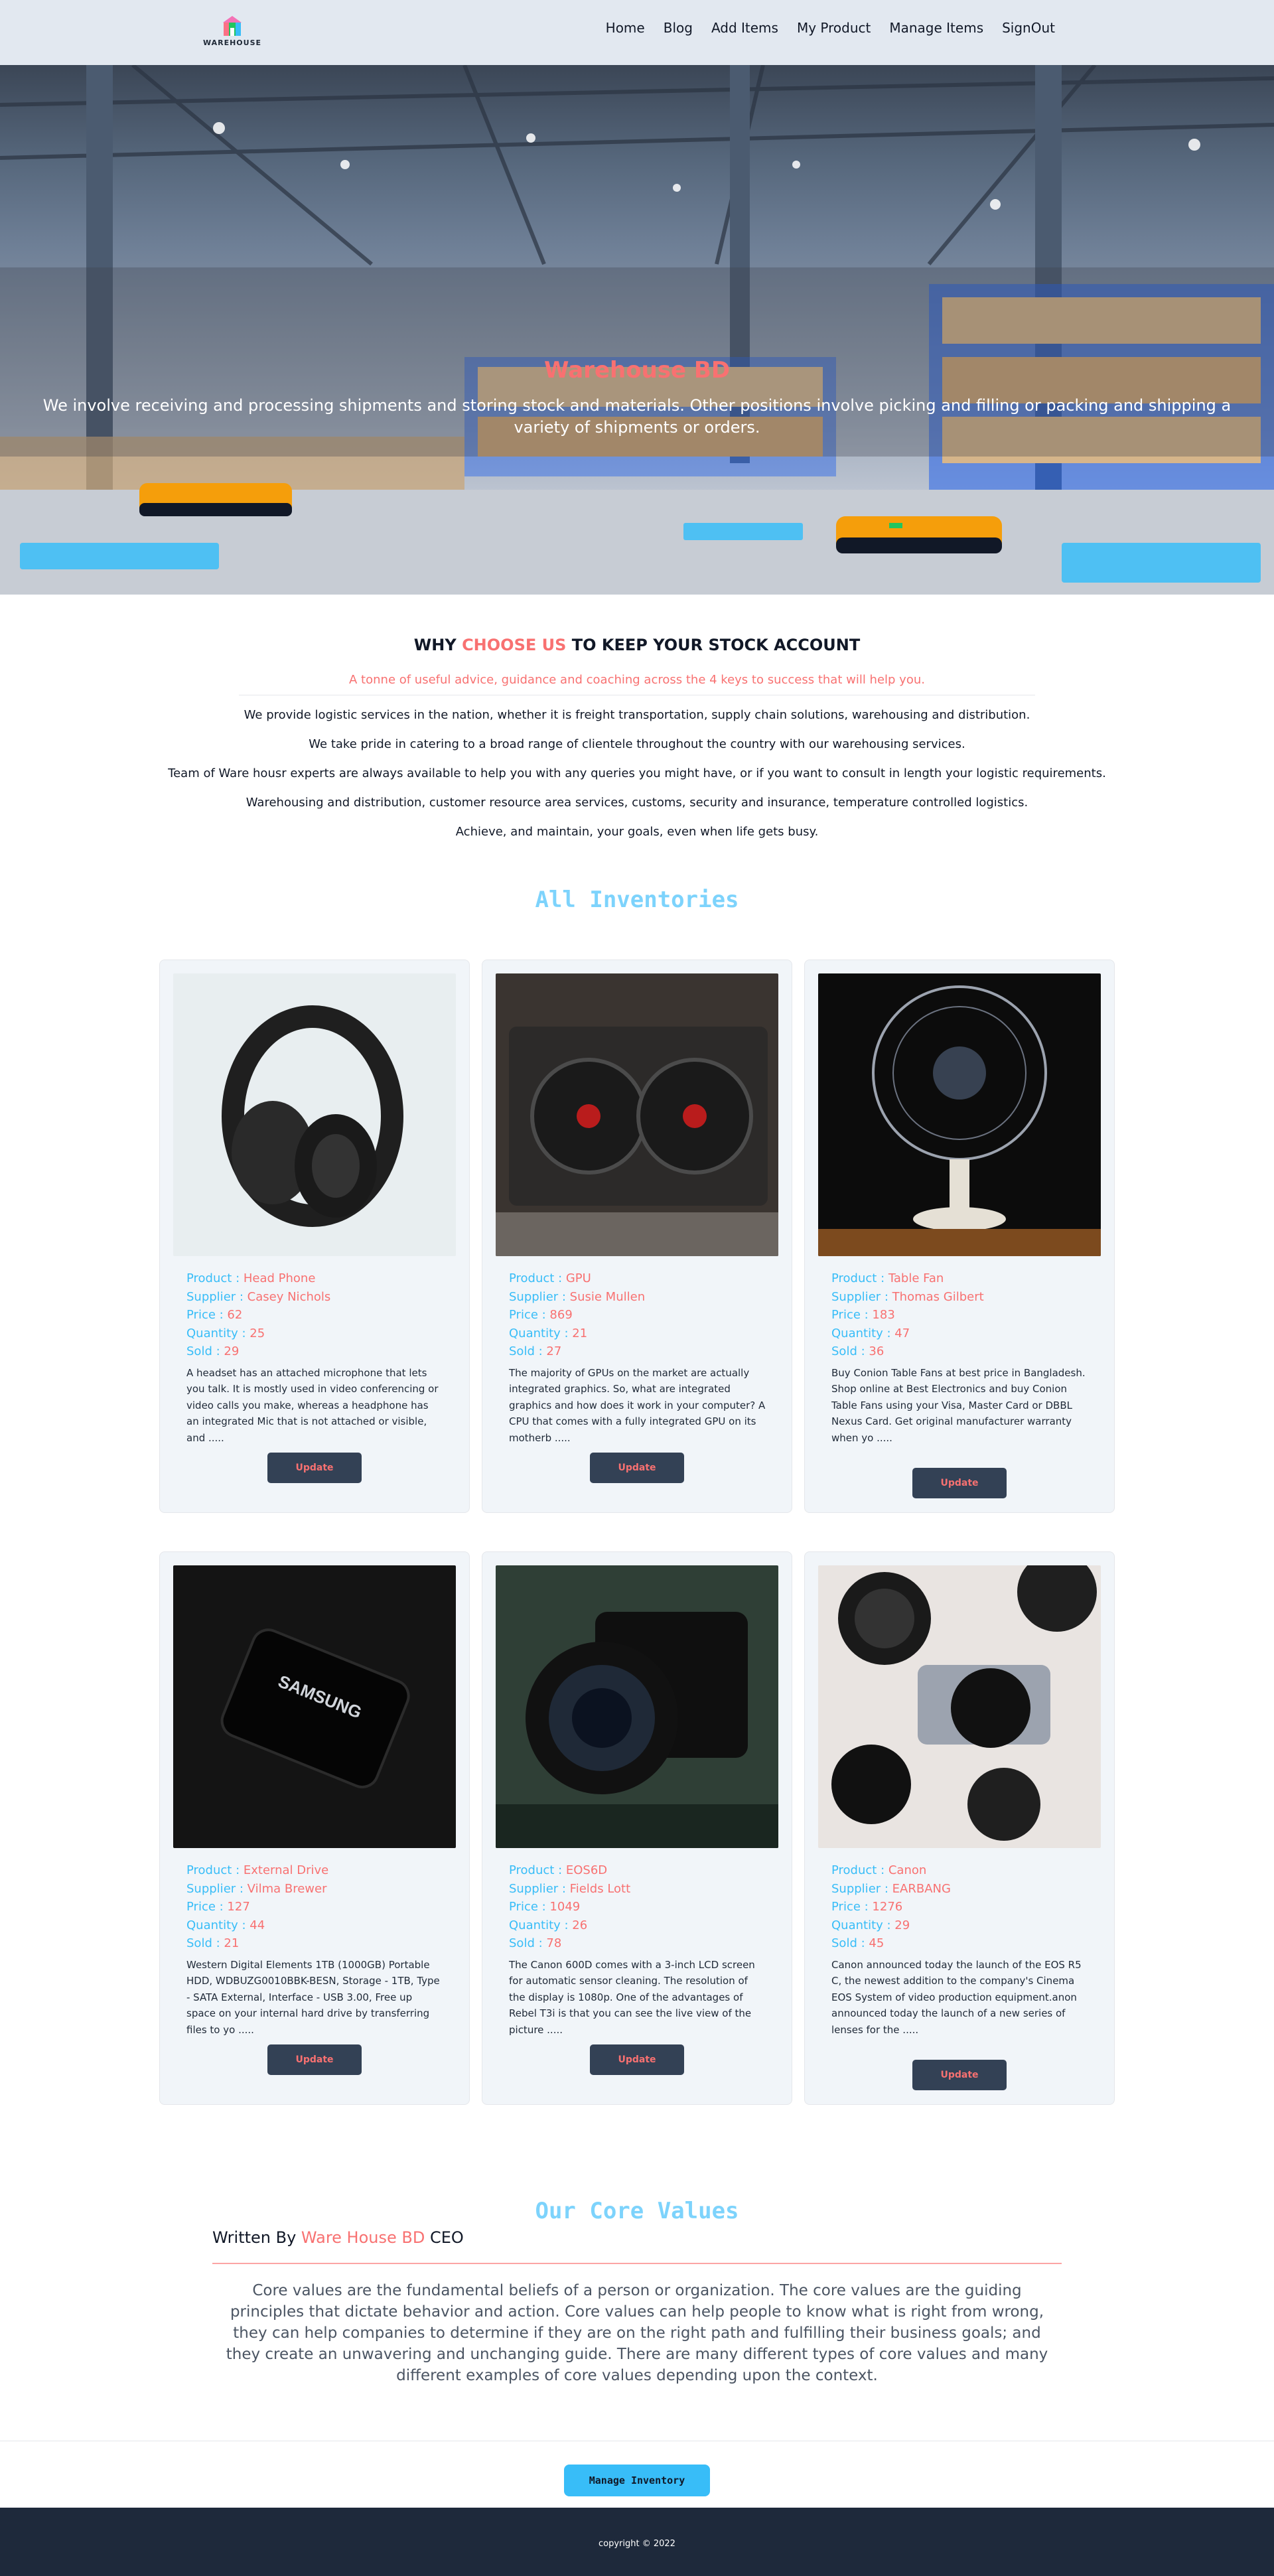 This screenshot has height=2576, width=1274. I want to click on price-value: 183, so click(884, 1315).